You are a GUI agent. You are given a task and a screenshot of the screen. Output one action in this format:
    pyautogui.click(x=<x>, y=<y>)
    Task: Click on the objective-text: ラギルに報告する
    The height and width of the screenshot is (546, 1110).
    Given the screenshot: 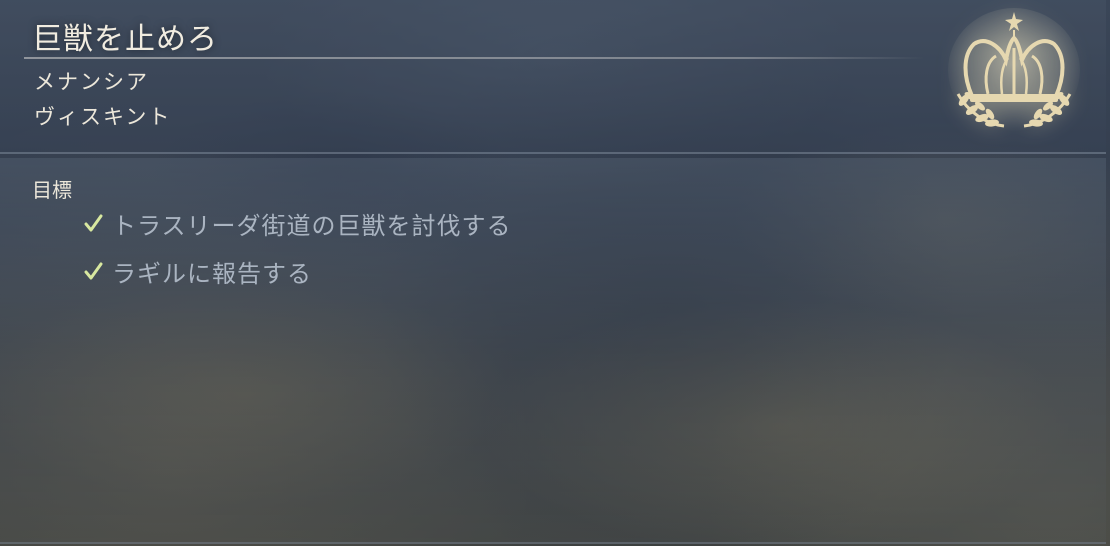 What is the action you would take?
    pyautogui.click(x=212, y=273)
    